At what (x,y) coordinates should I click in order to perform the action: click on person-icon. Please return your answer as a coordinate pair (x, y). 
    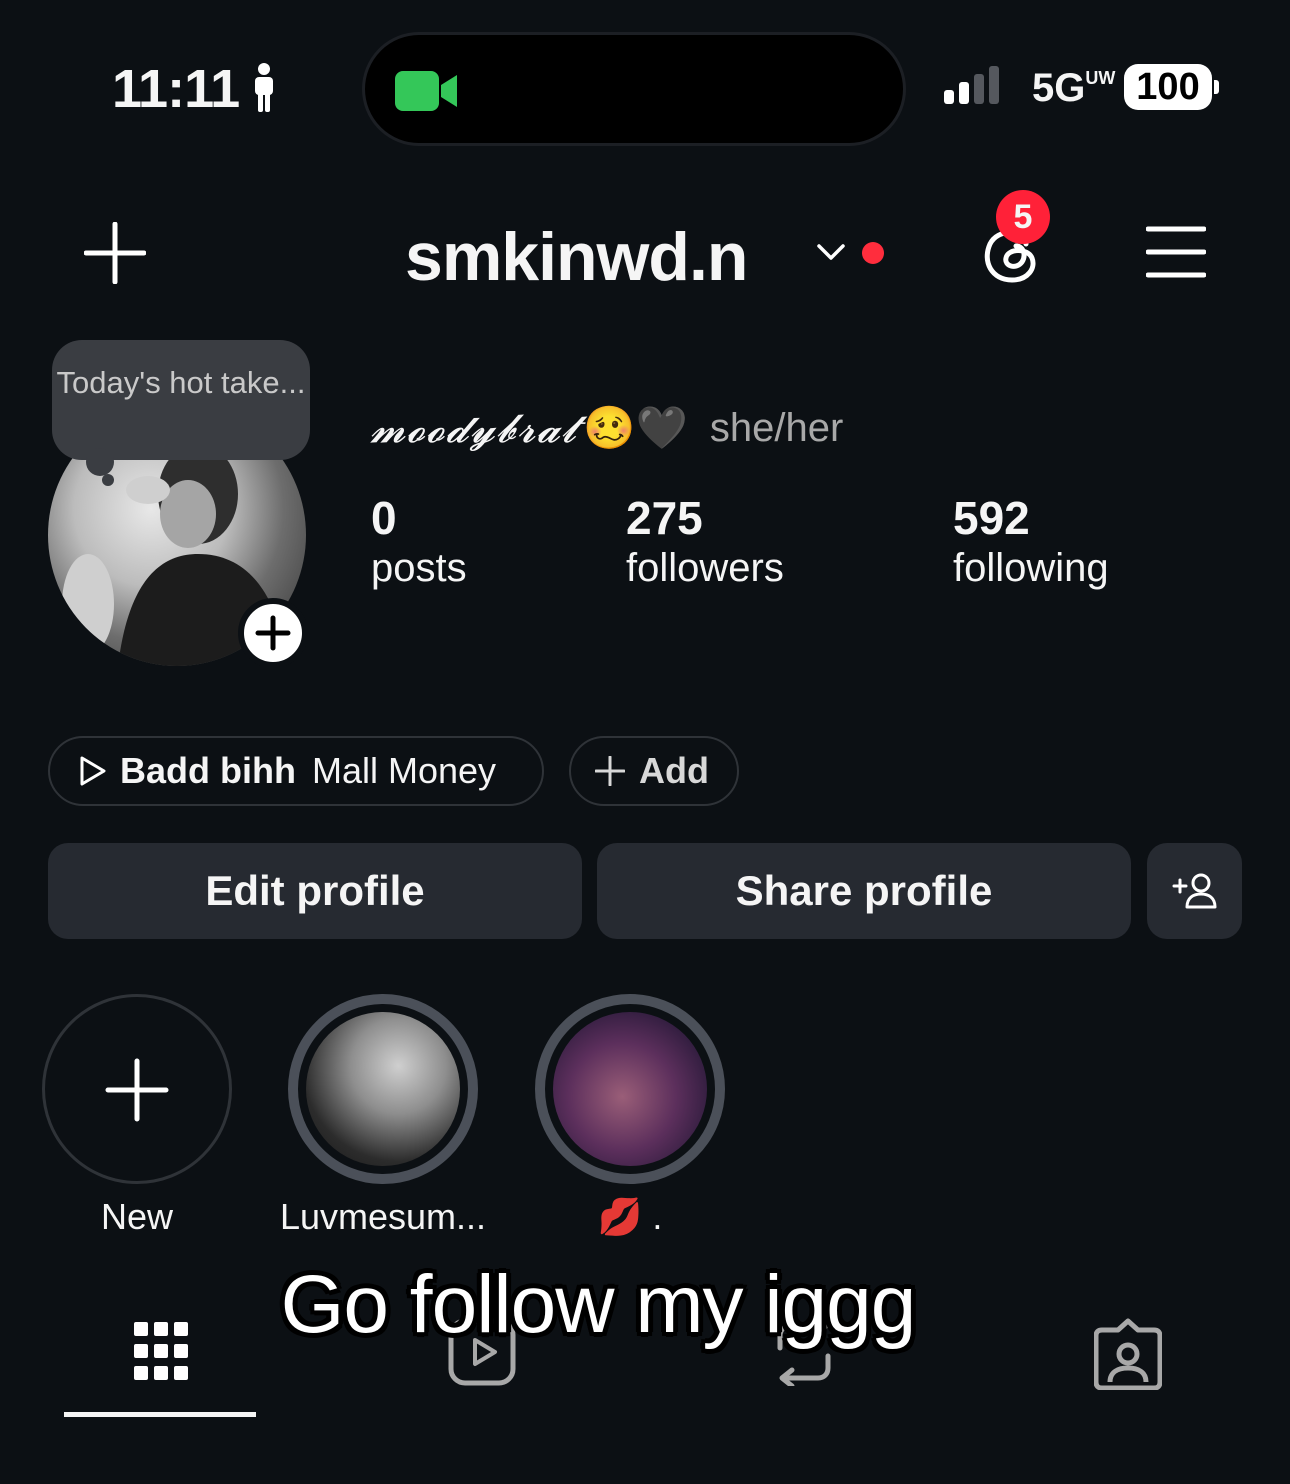
    Looking at the image, I should click on (264, 87).